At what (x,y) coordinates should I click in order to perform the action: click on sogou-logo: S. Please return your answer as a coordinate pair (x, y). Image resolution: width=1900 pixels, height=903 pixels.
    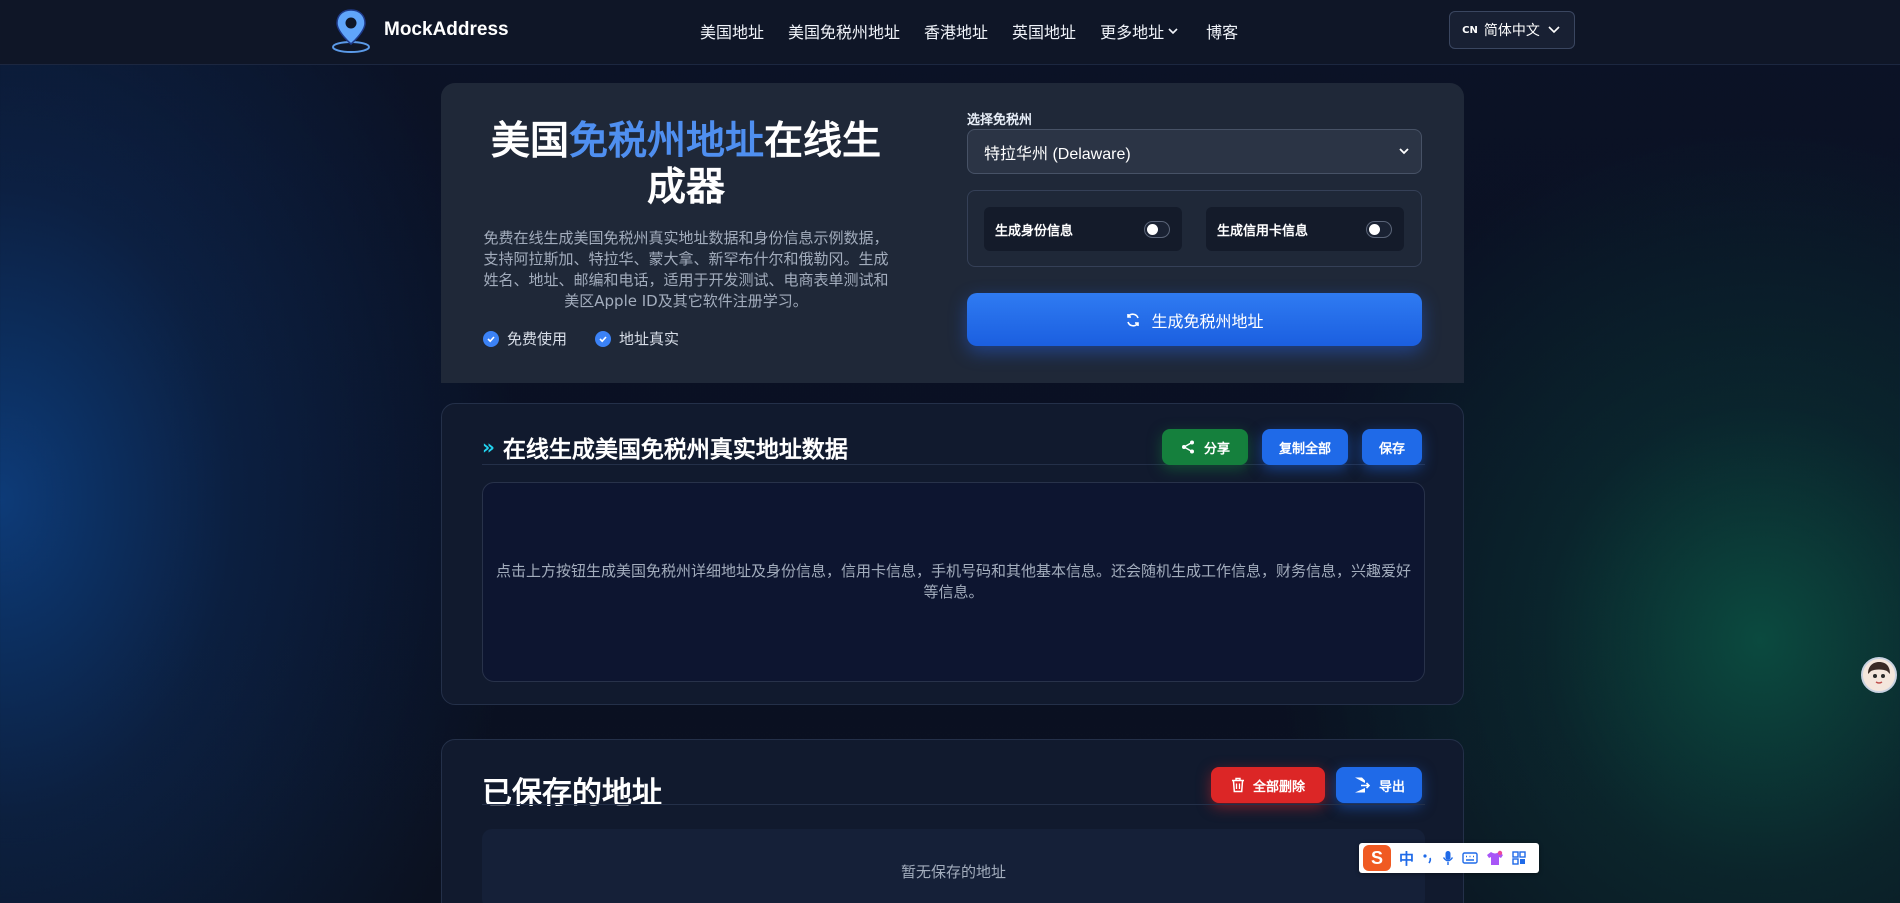
    Looking at the image, I should click on (1377, 858).